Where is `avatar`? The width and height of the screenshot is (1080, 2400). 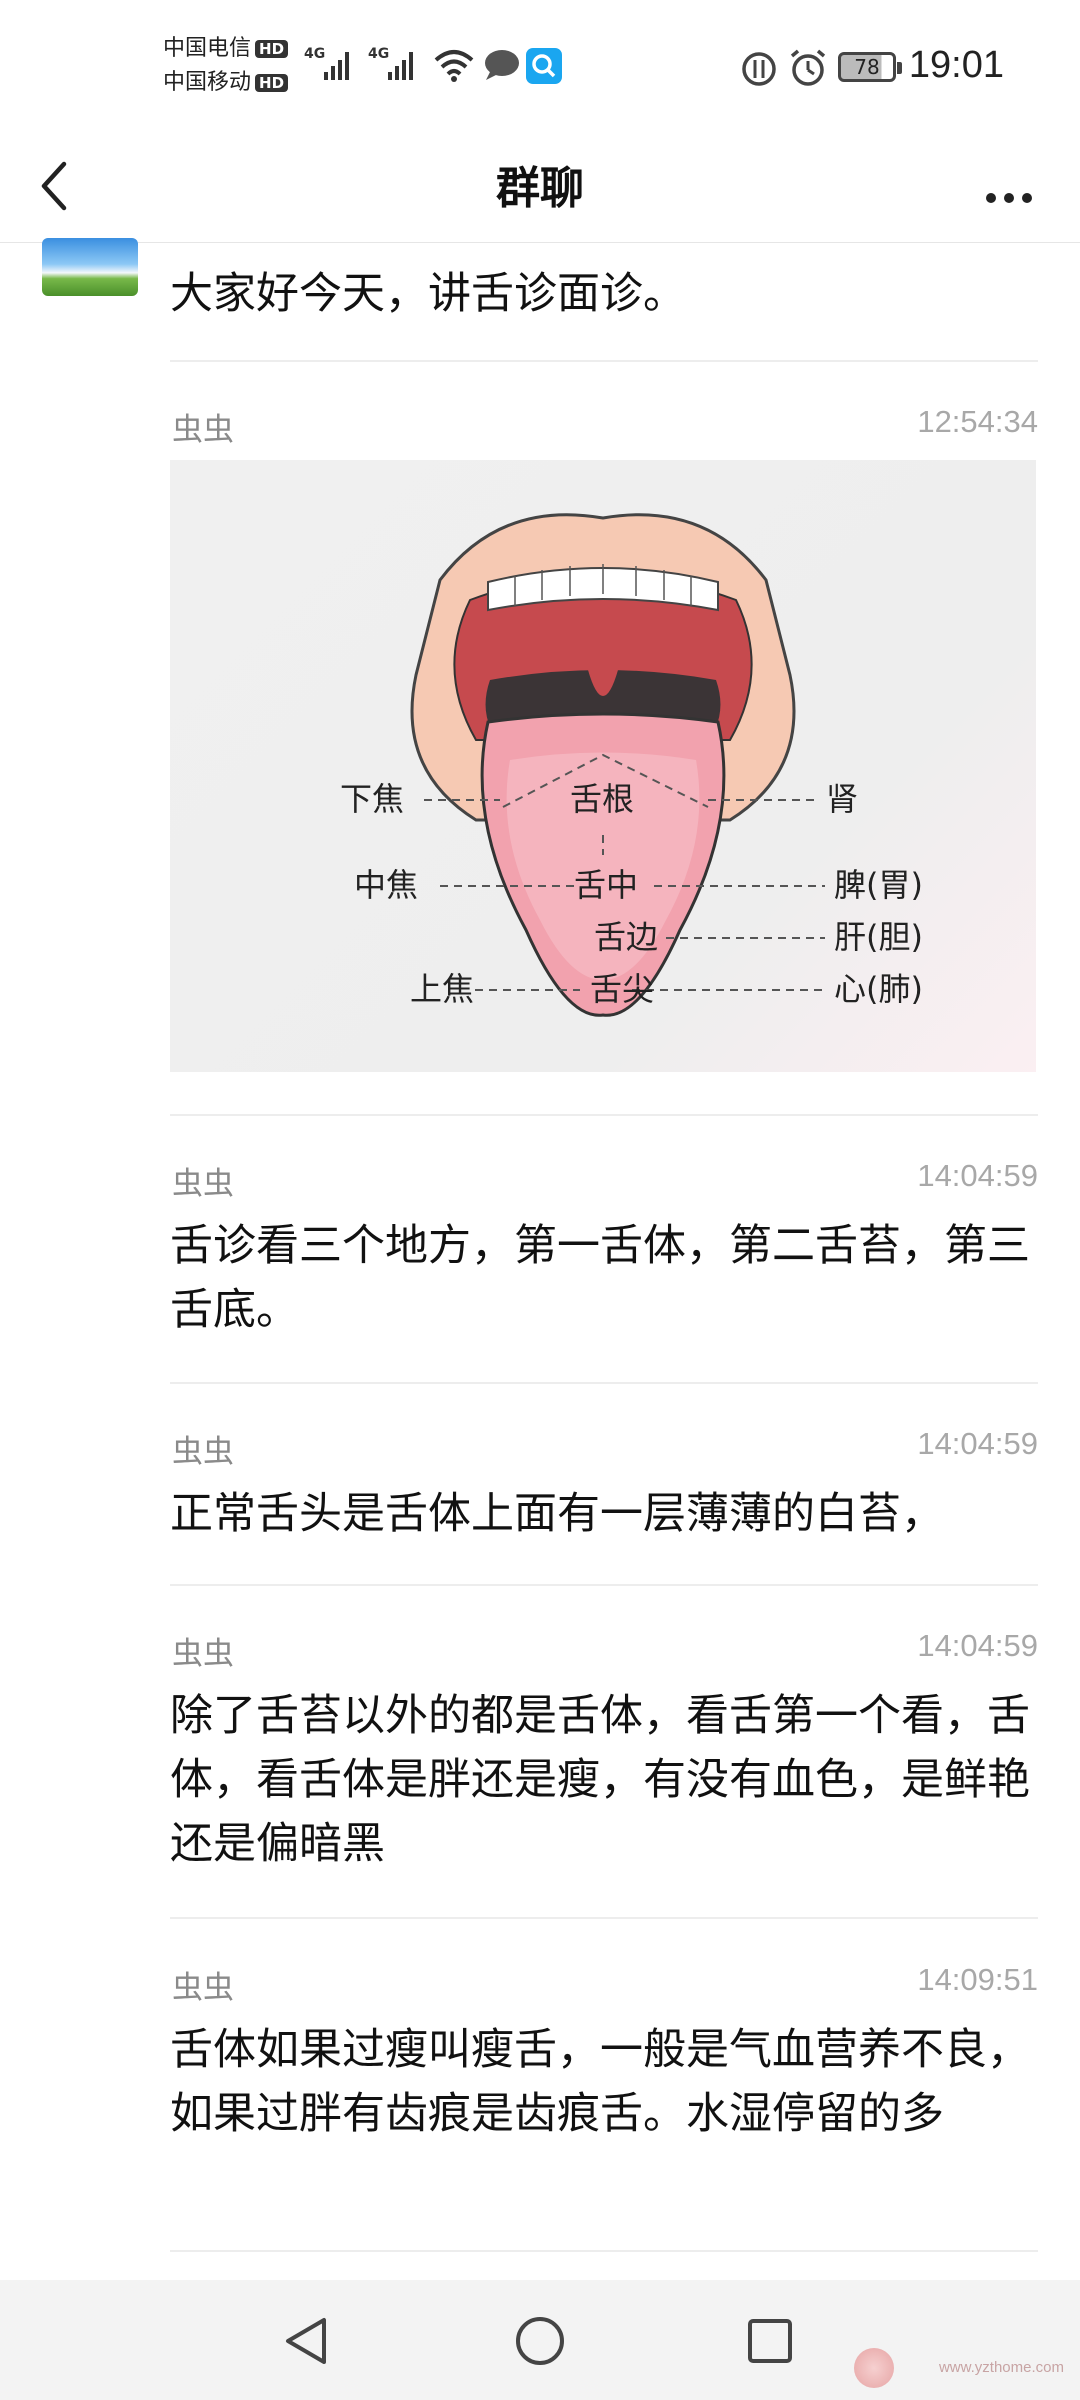 avatar is located at coordinates (90, 267).